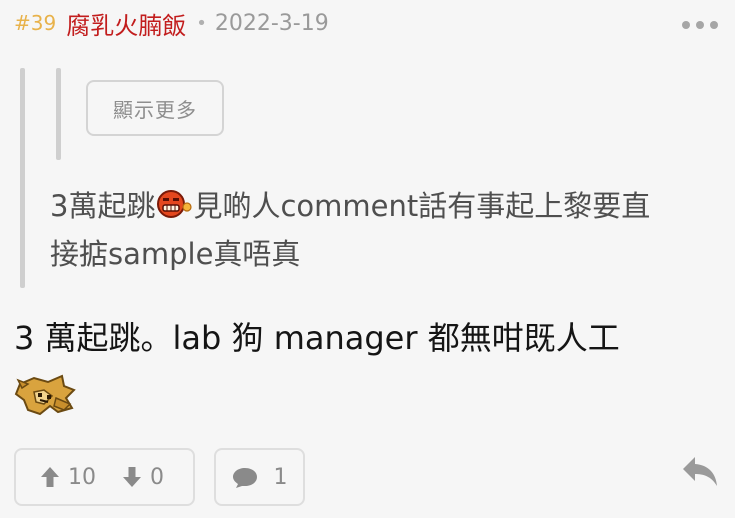  I want to click on crying-dog-sticker, so click(45, 395).